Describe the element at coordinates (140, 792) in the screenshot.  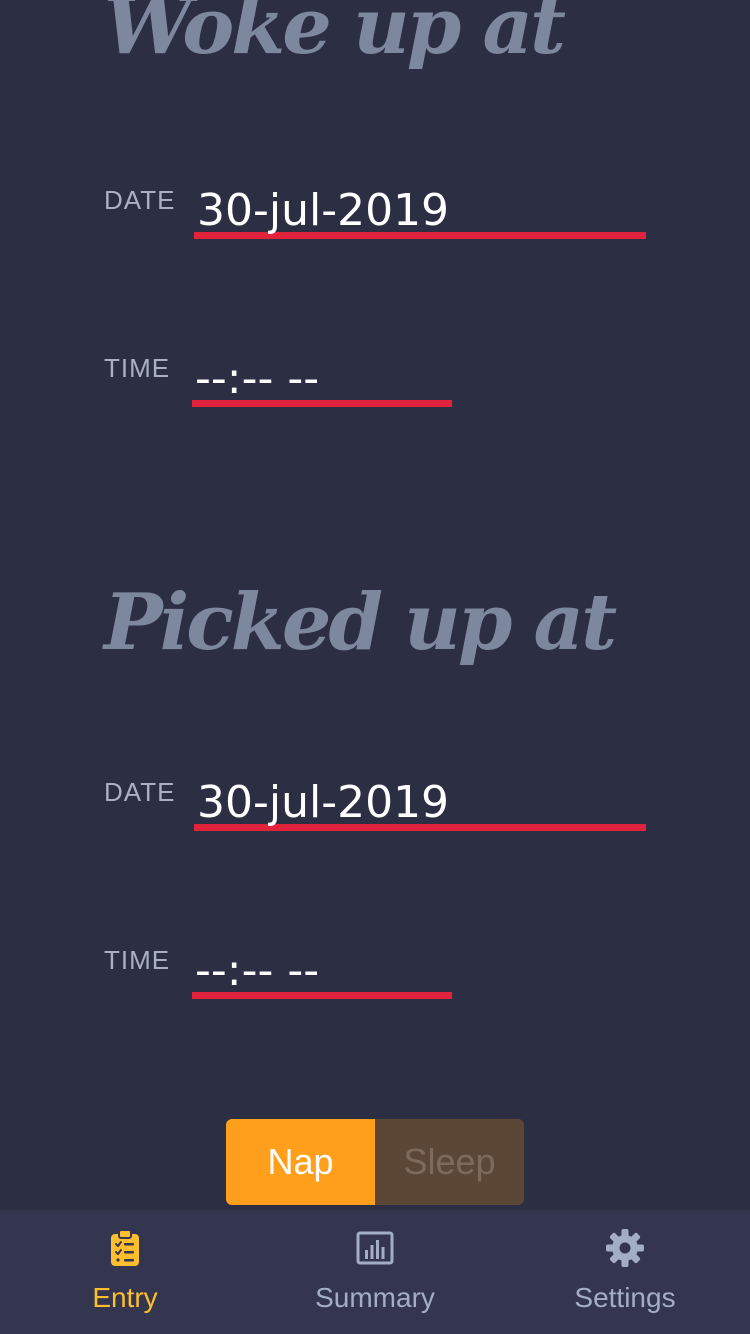
I see `picked-date-label: DATE` at that location.